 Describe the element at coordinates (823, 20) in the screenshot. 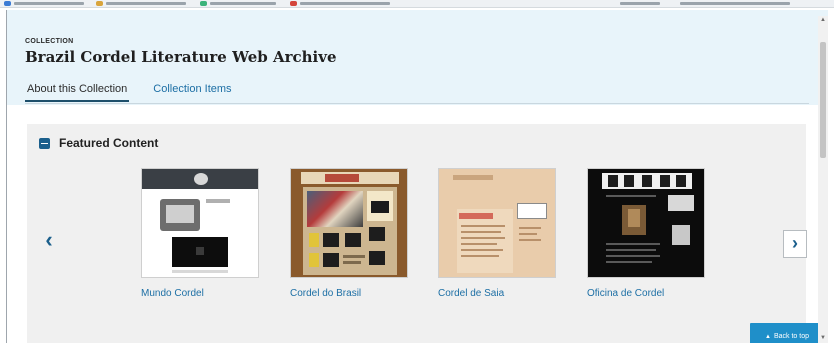

I see `scroll-up-icon: ▲` at that location.